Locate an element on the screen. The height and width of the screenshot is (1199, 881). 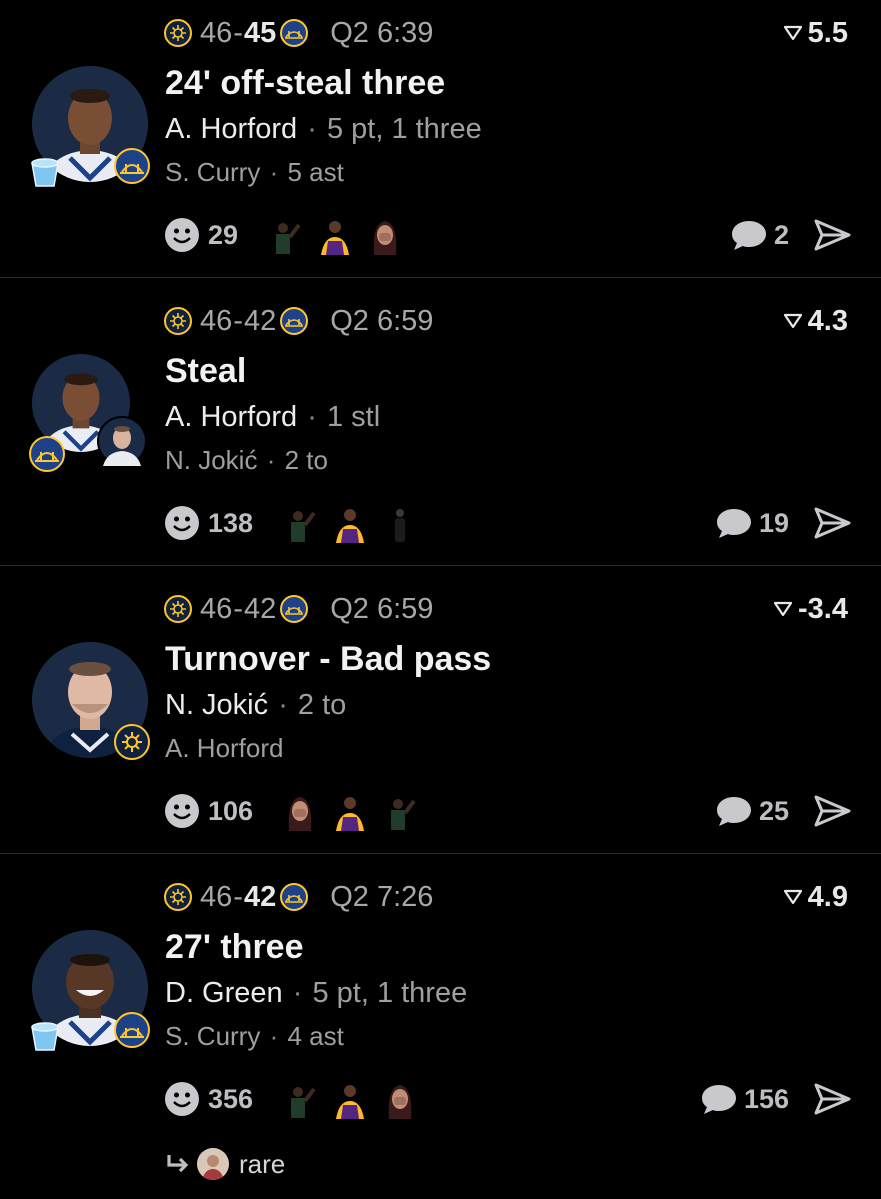
secondary-line: A. Horford is located at coordinates (224, 748).